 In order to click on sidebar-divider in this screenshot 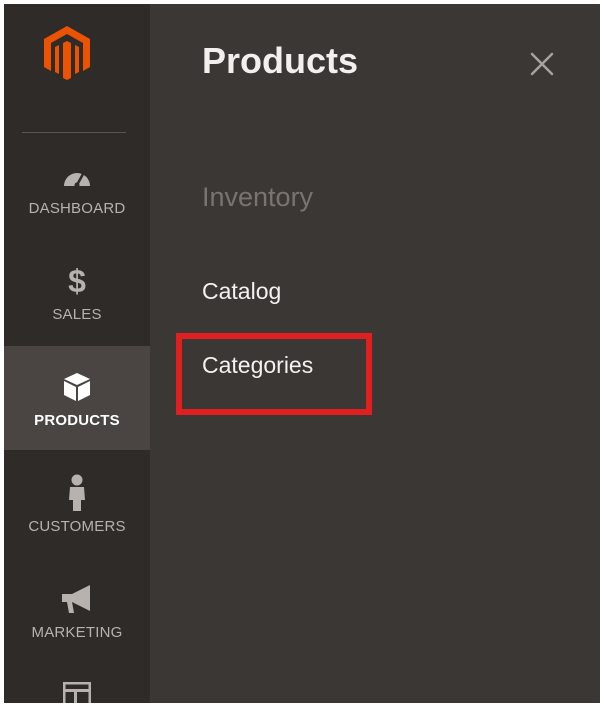, I will do `click(74, 132)`.